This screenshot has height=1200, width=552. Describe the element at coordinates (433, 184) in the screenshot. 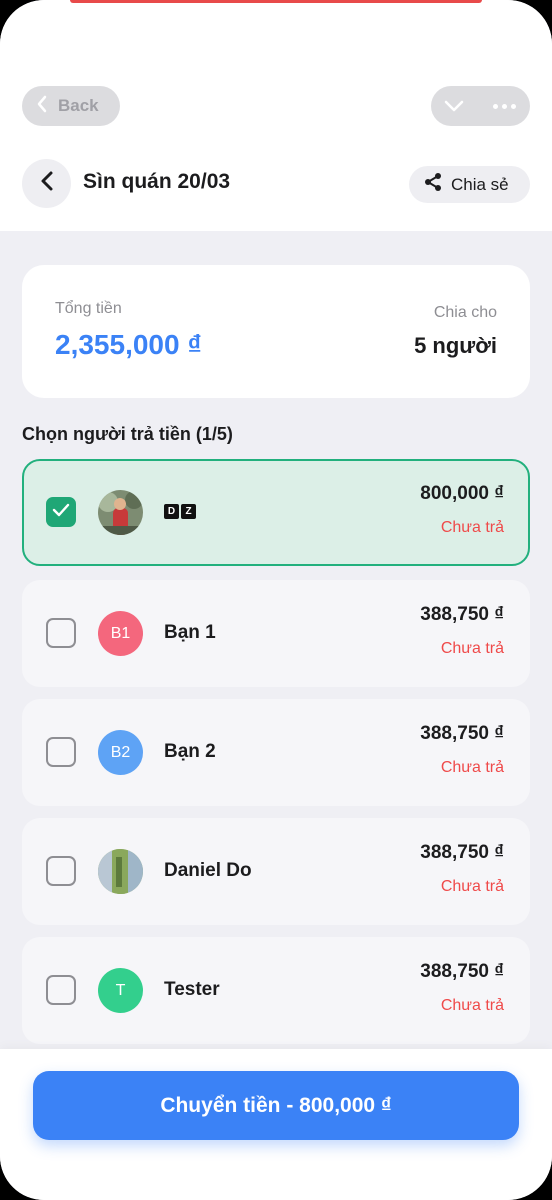

I see `share-icon` at that location.